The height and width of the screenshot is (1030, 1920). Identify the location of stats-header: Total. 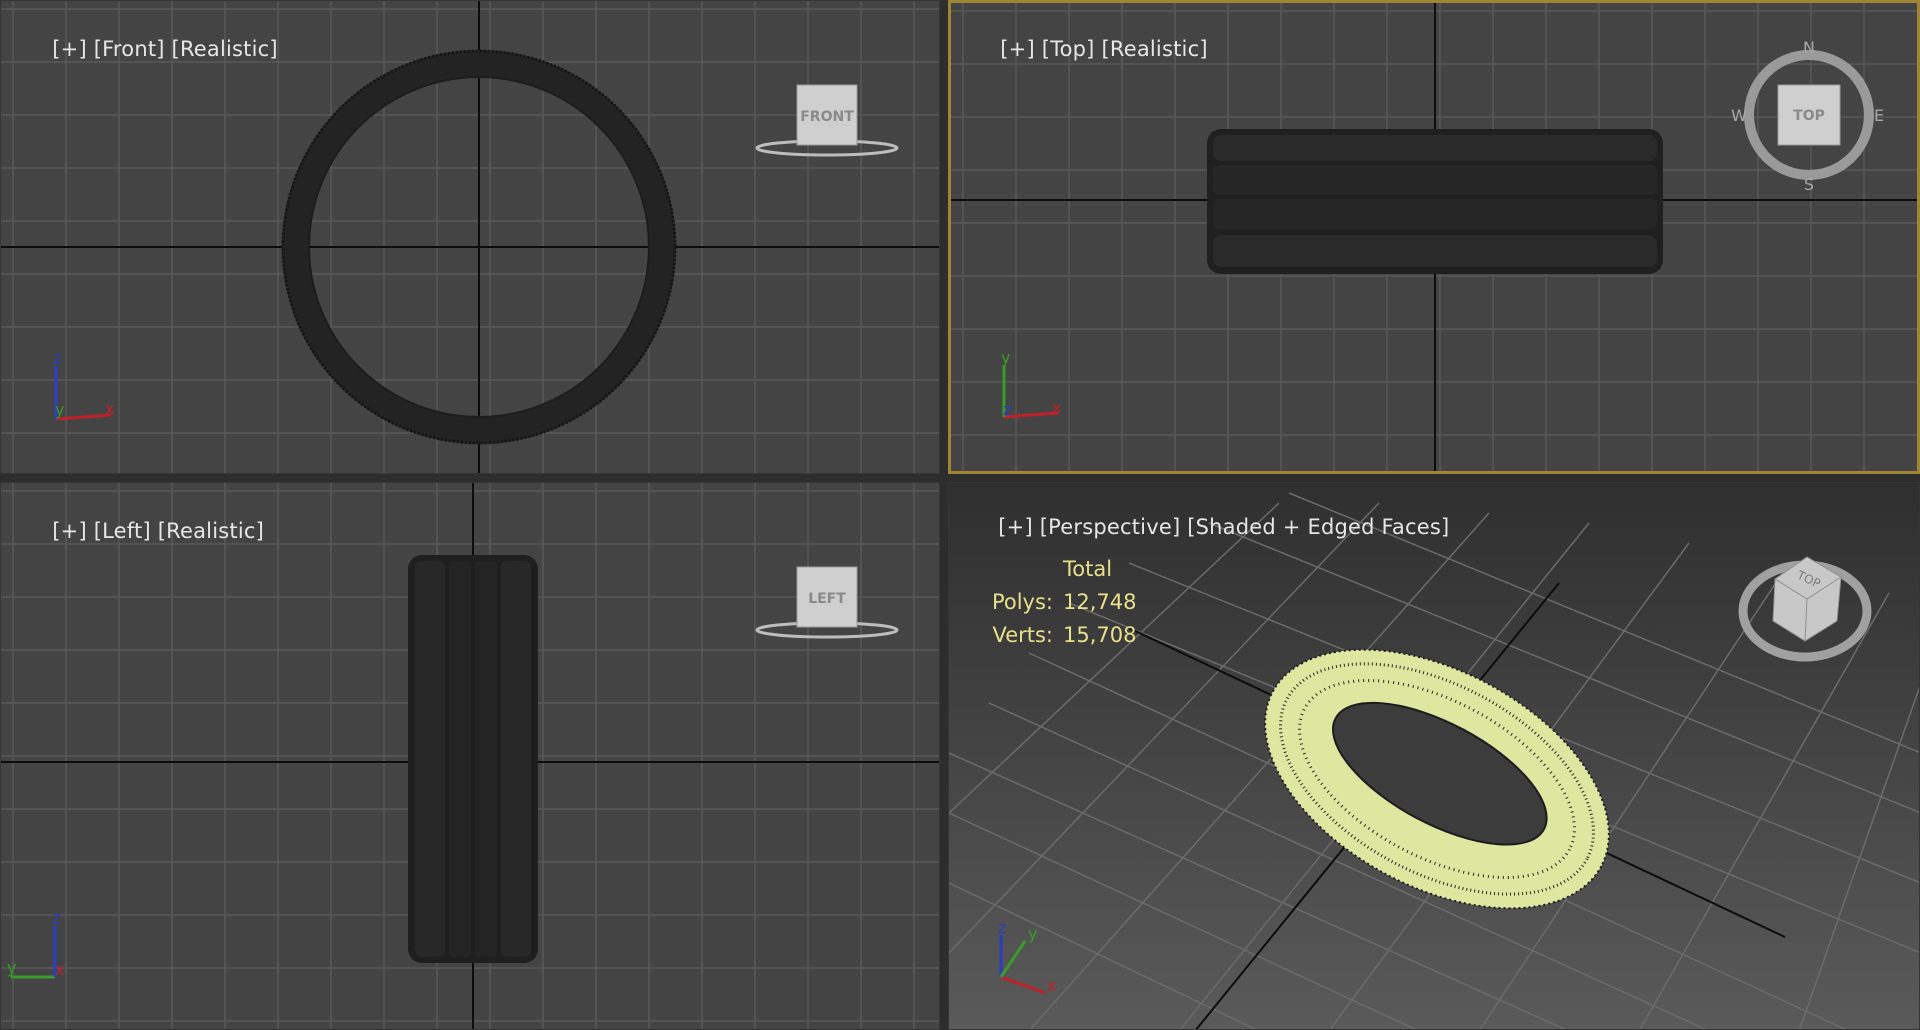
(1088, 569).